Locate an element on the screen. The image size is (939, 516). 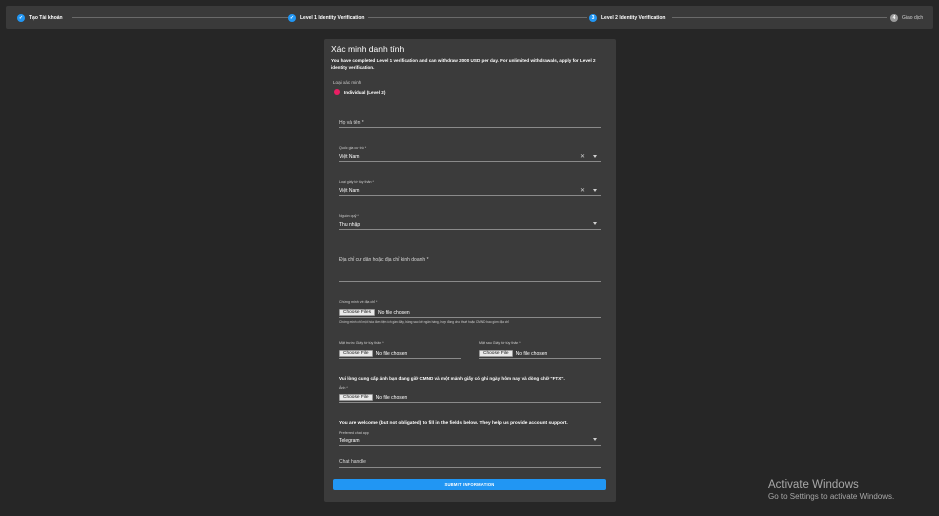
step-label: Tạo Tài khoản is located at coordinates (46, 17).